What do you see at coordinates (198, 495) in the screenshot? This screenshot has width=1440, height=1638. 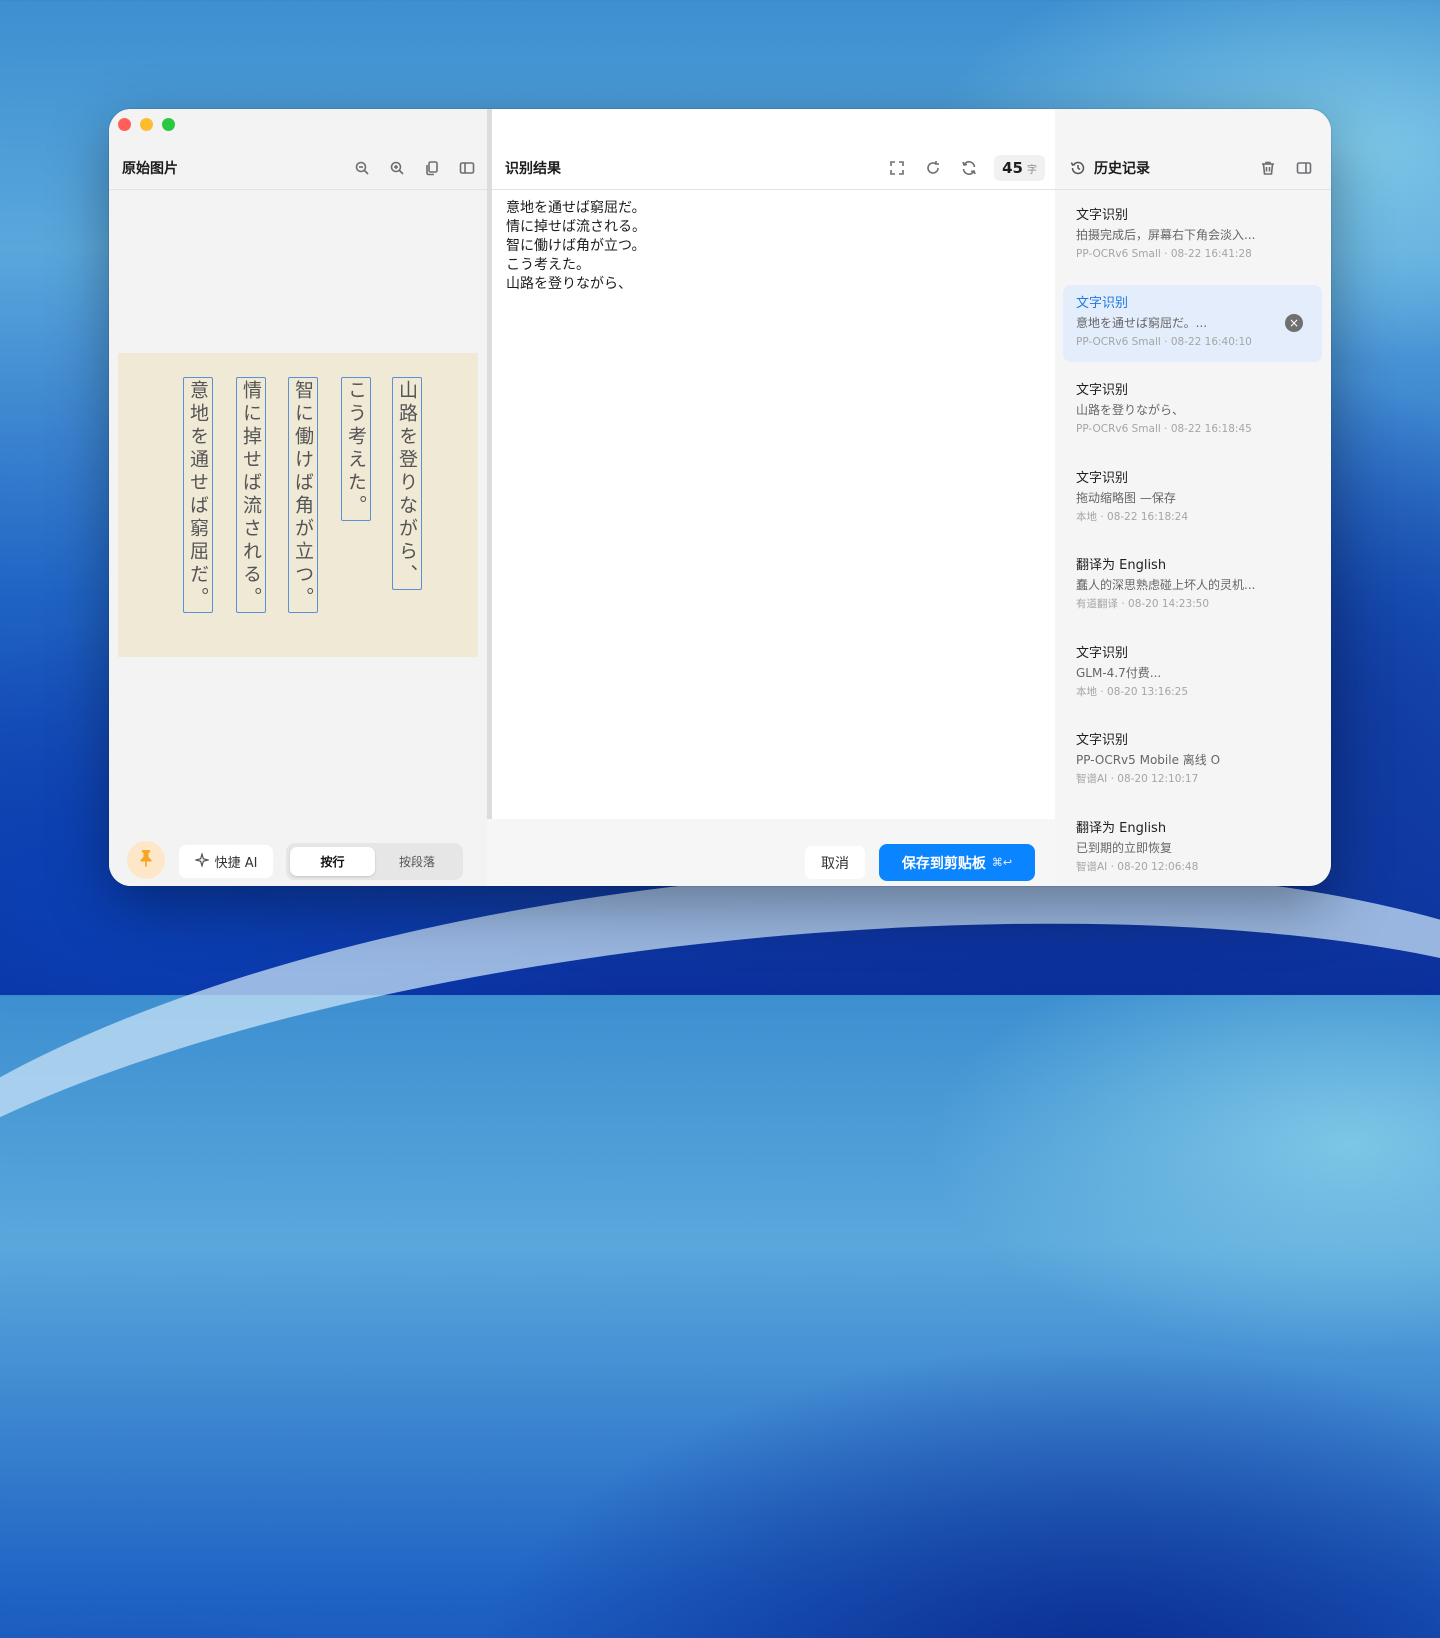 I see `ocr-box-column-5: 意地を通せば窮屈だ。` at bounding box center [198, 495].